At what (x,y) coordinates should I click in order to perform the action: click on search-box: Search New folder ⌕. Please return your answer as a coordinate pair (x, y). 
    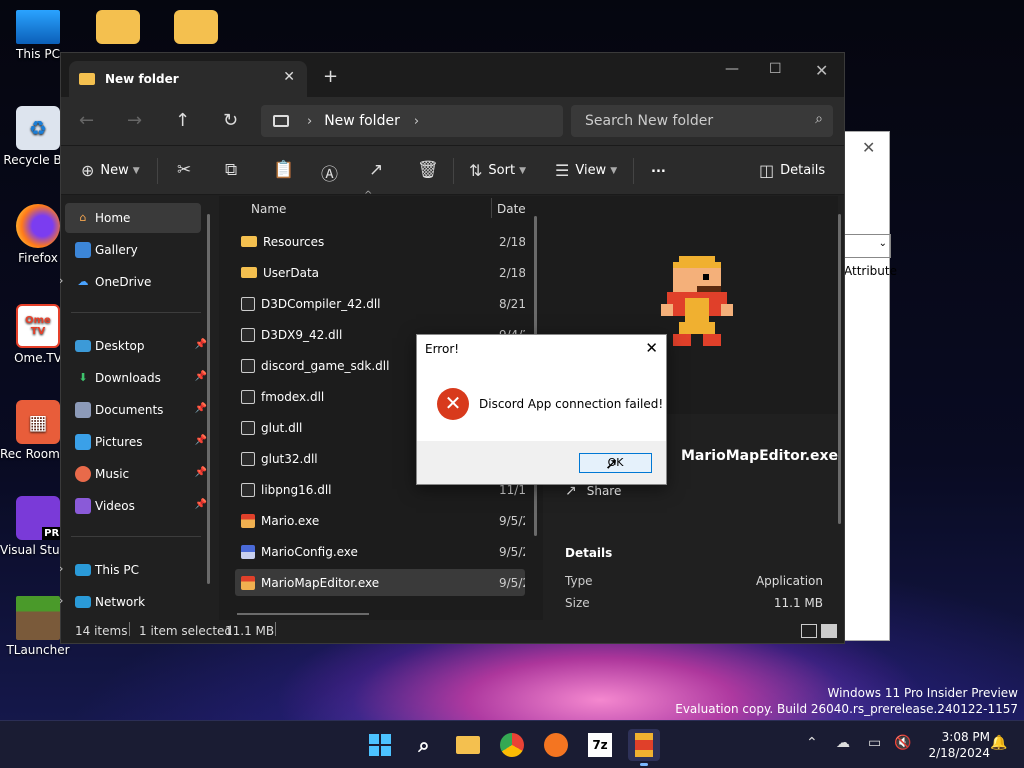
    Looking at the image, I should click on (702, 121).